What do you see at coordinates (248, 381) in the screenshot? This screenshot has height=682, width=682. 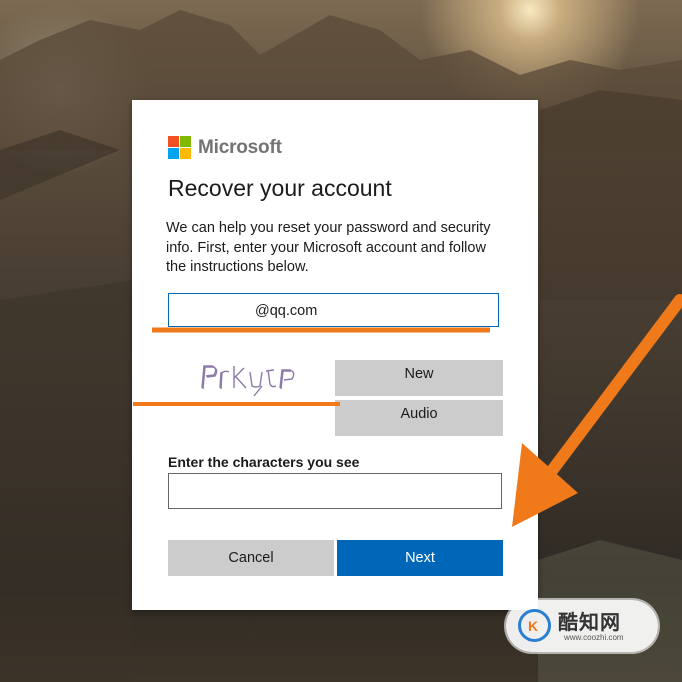 I see `captcha-image` at bounding box center [248, 381].